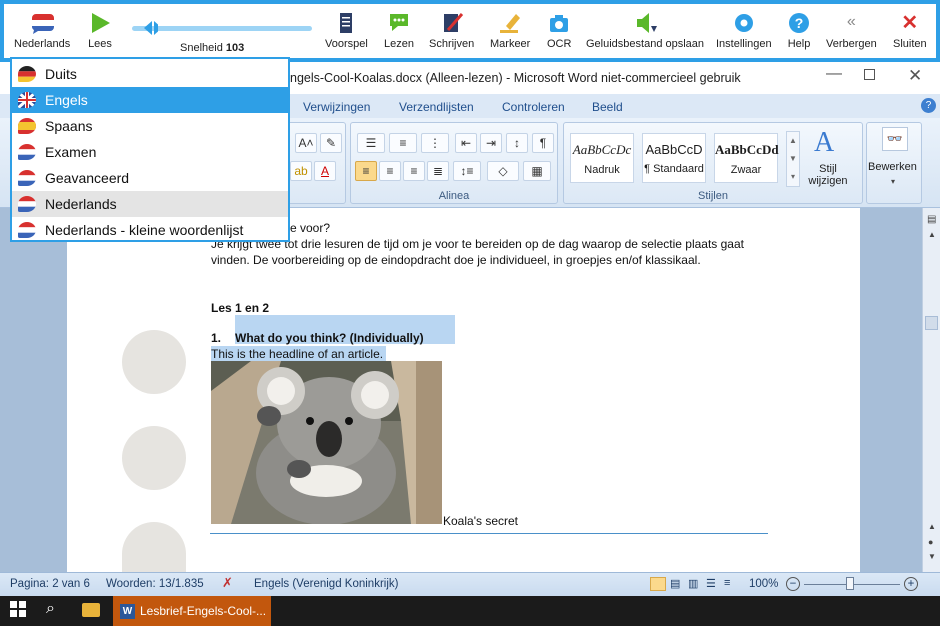 The height and width of the screenshot is (626, 940). I want to click on close-button: ✕ Sluiten, so click(910, 31).